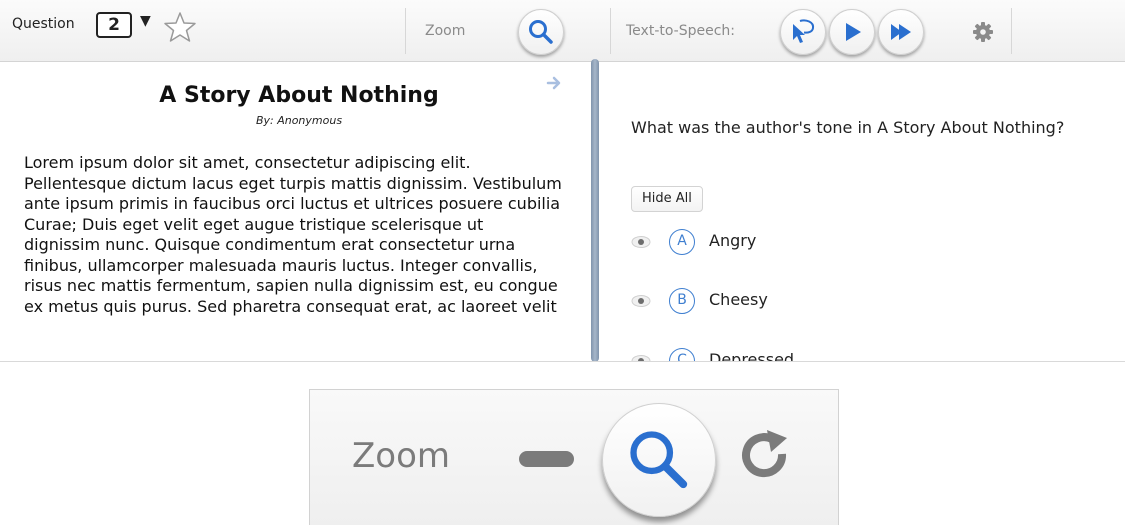  I want to click on question-dropdown-arrow: ▼, so click(145, 21).